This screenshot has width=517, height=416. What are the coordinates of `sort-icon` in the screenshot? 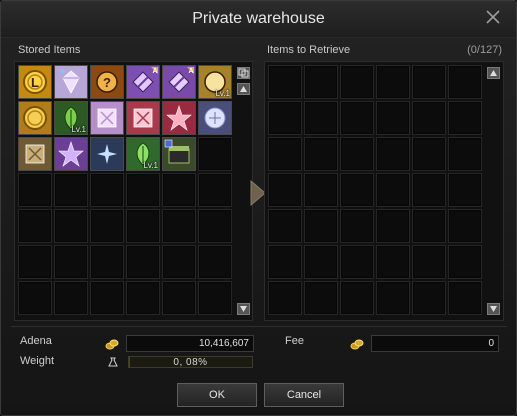 It's located at (243, 73).